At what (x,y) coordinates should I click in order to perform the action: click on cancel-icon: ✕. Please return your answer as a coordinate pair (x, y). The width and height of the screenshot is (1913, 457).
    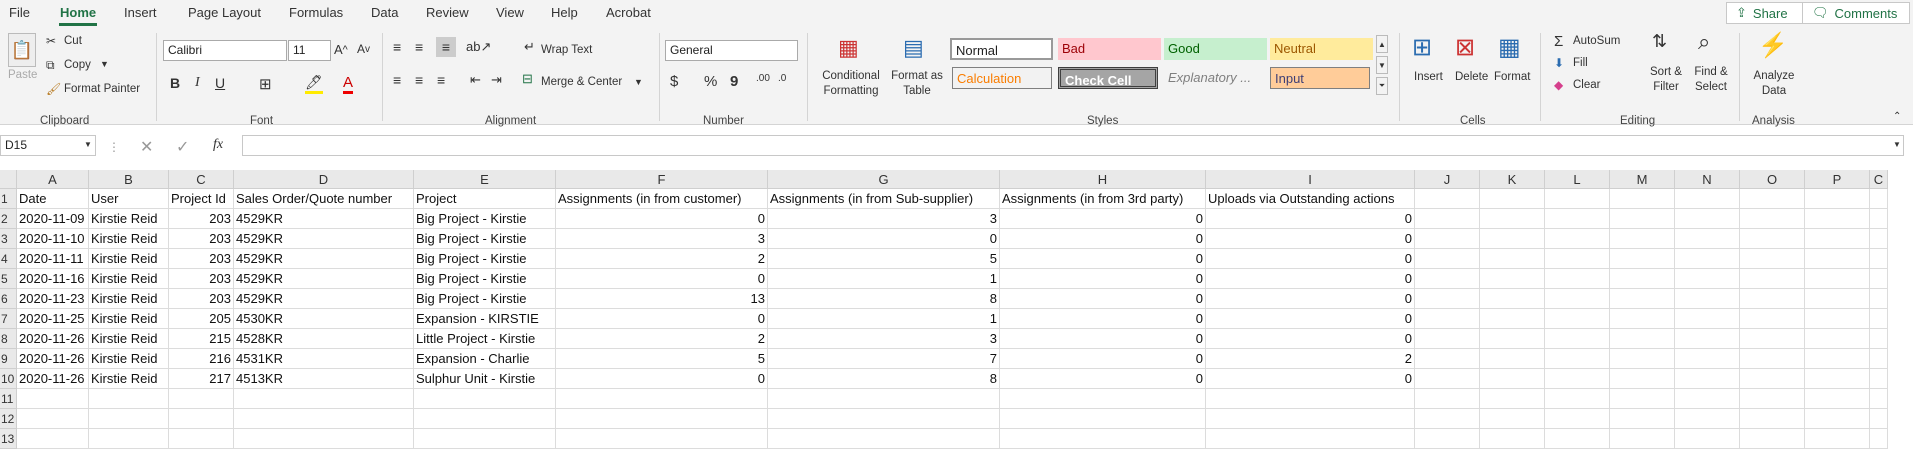
    Looking at the image, I should click on (146, 147).